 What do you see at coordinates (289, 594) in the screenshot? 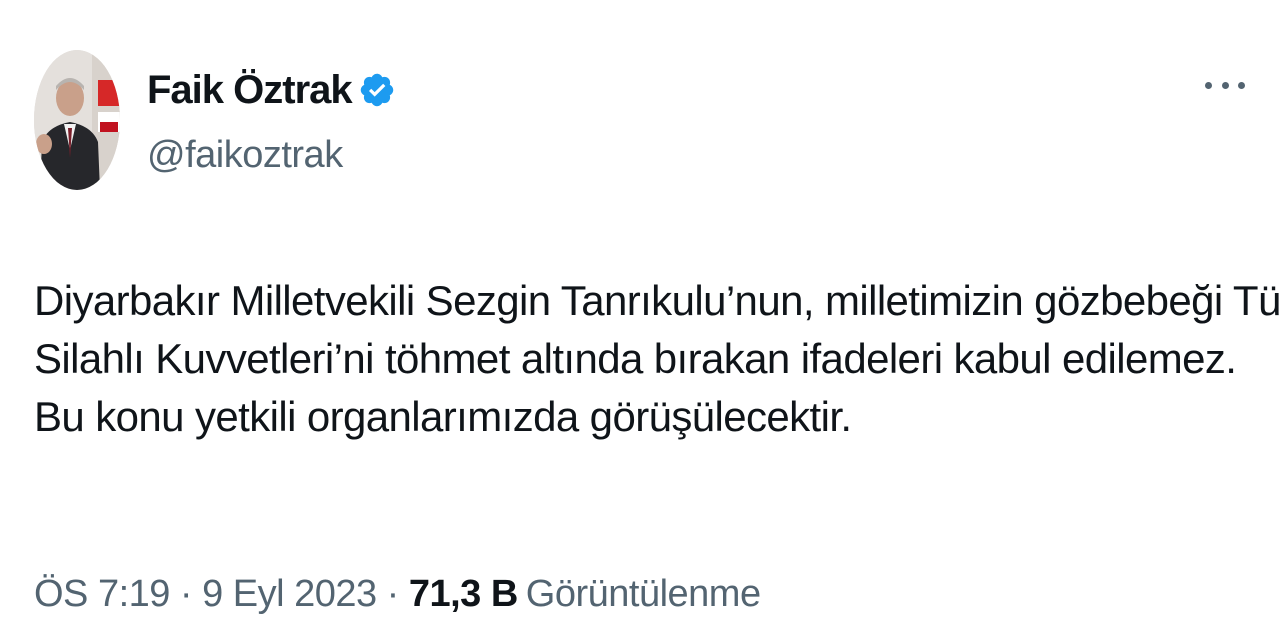
I see `tweet-date: 9 Eyl 2023` at bounding box center [289, 594].